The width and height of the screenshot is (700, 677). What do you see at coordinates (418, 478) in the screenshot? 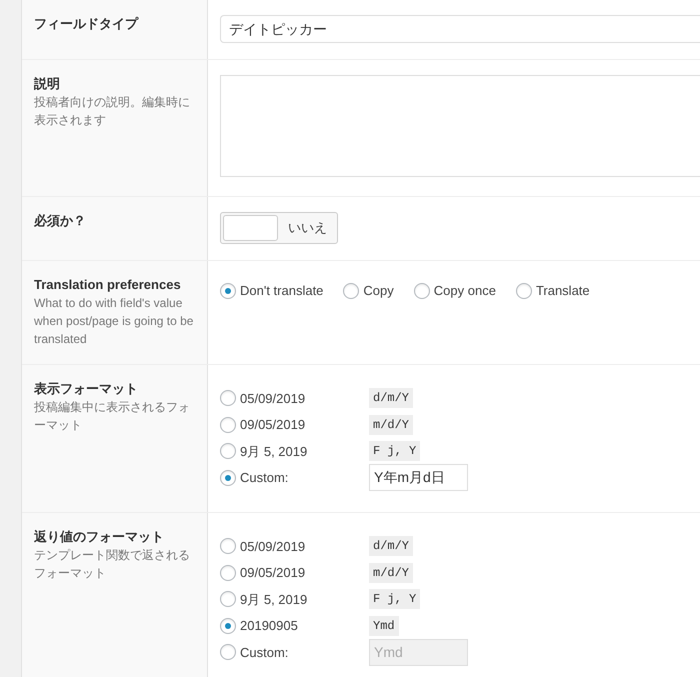
I see `input-field: Y年m月d日` at bounding box center [418, 478].